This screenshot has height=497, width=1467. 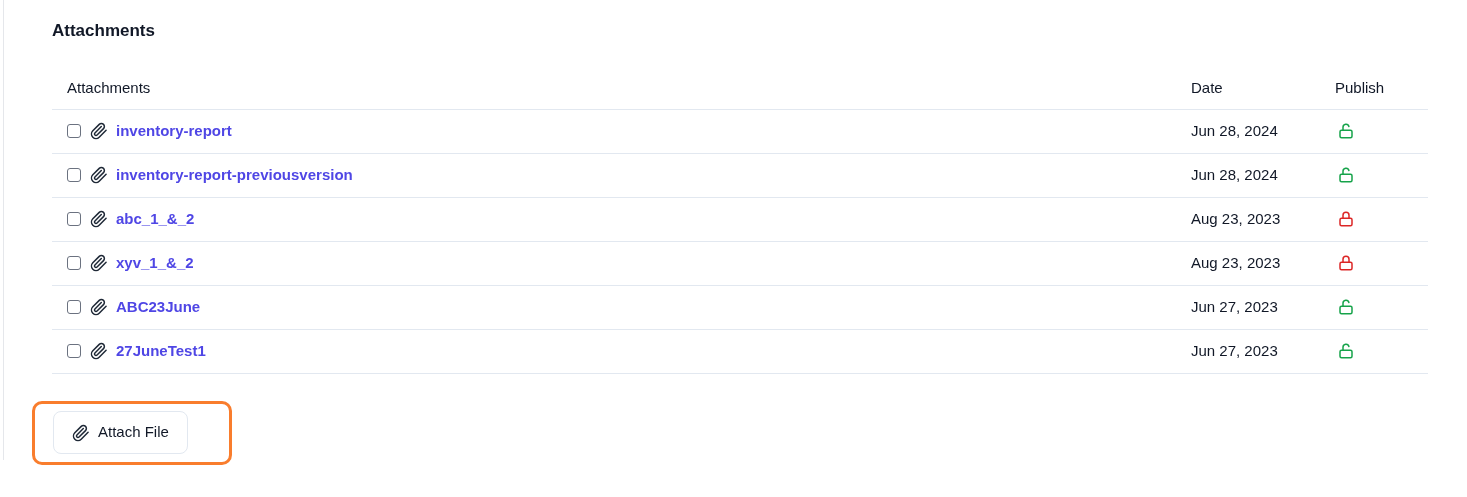 What do you see at coordinates (174, 131) in the screenshot?
I see `attachment-link: inventory-report` at bounding box center [174, 131].